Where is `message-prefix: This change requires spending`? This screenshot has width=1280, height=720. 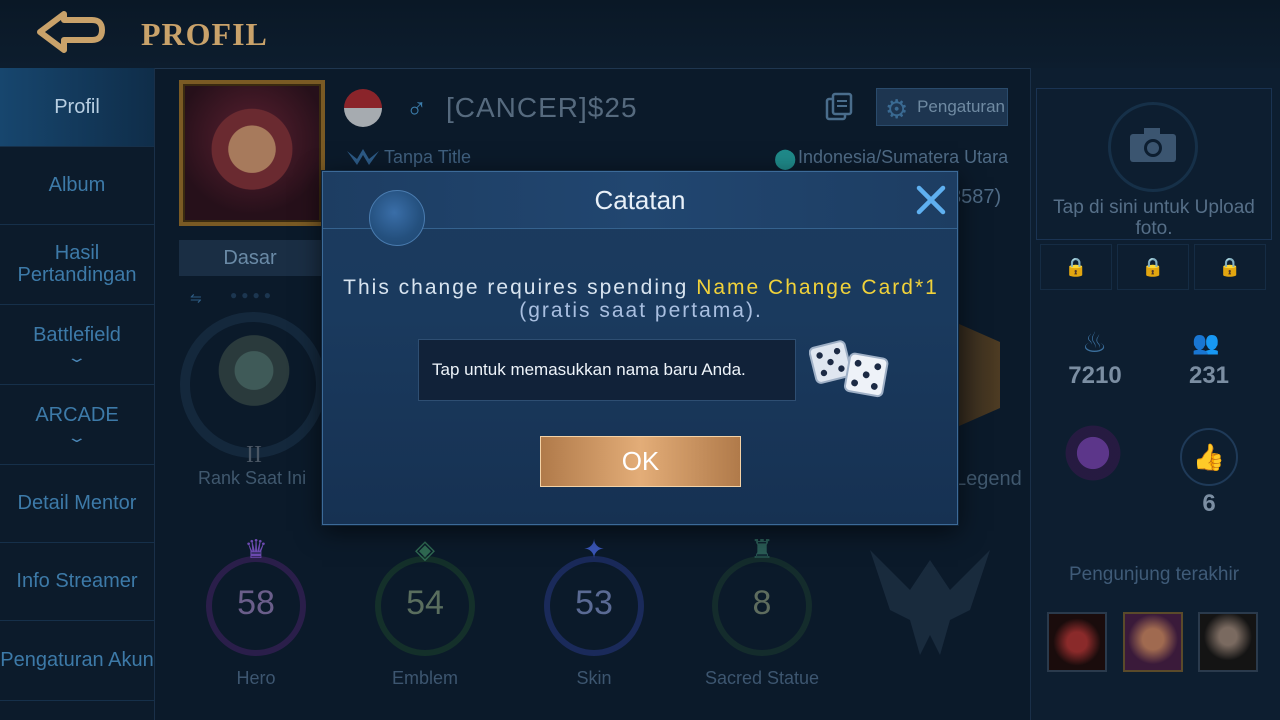
message-prefix: This change requires spending is located at coordinates (520, 287).